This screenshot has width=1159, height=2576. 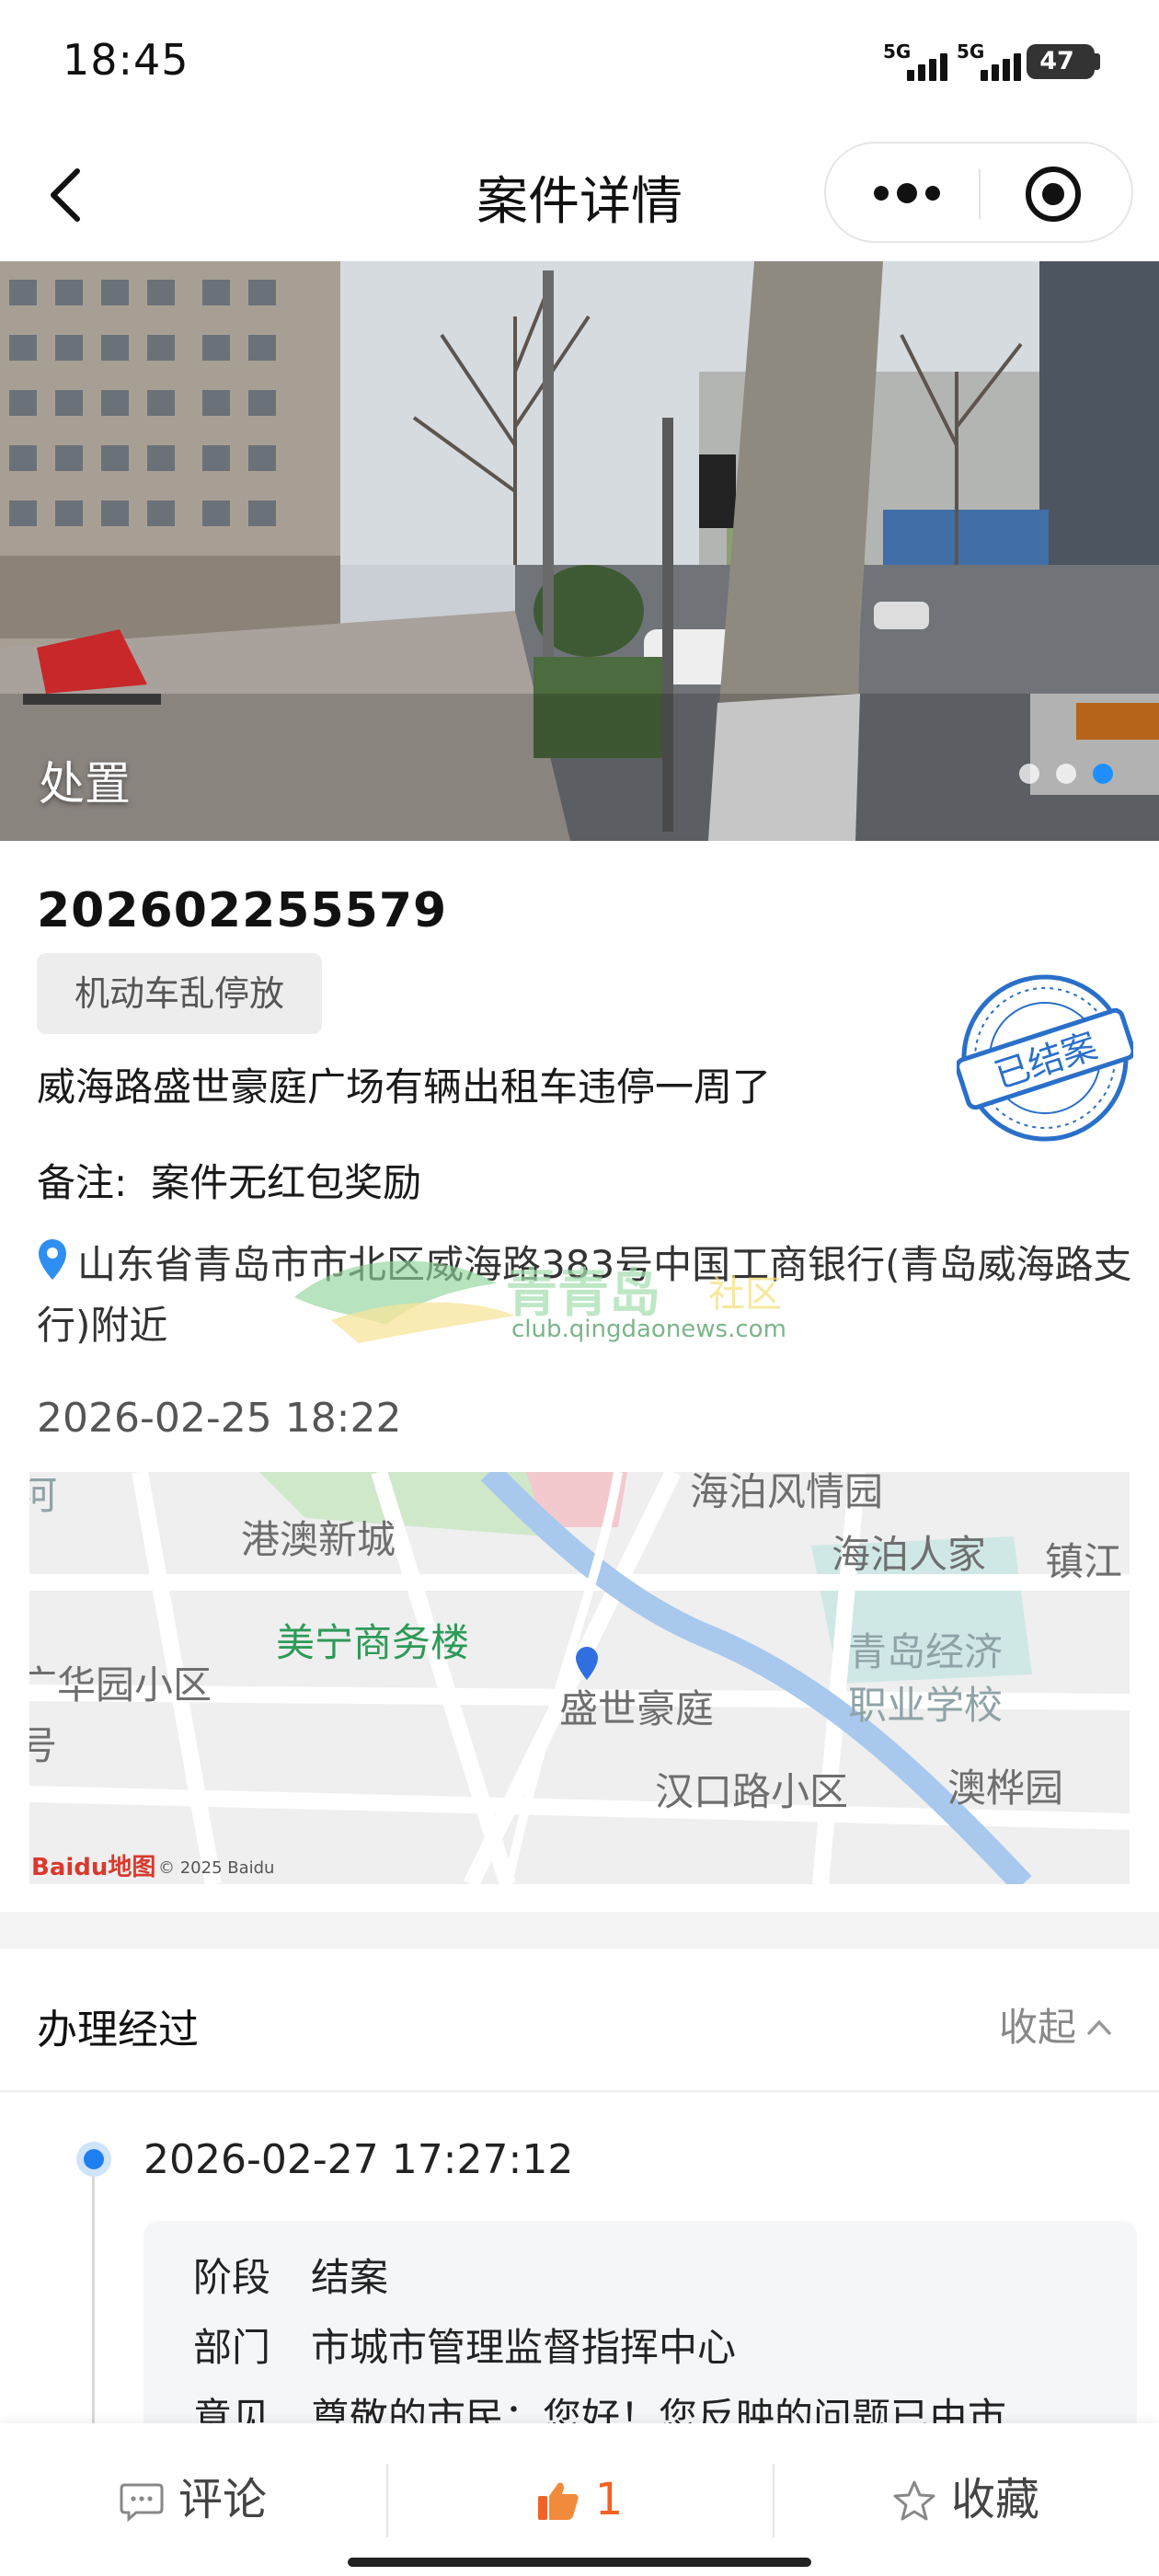 What do you see at coordinates (43, 1745) in the screenshot?
I see `map-label: 号` at bounding box center [43, 1745].